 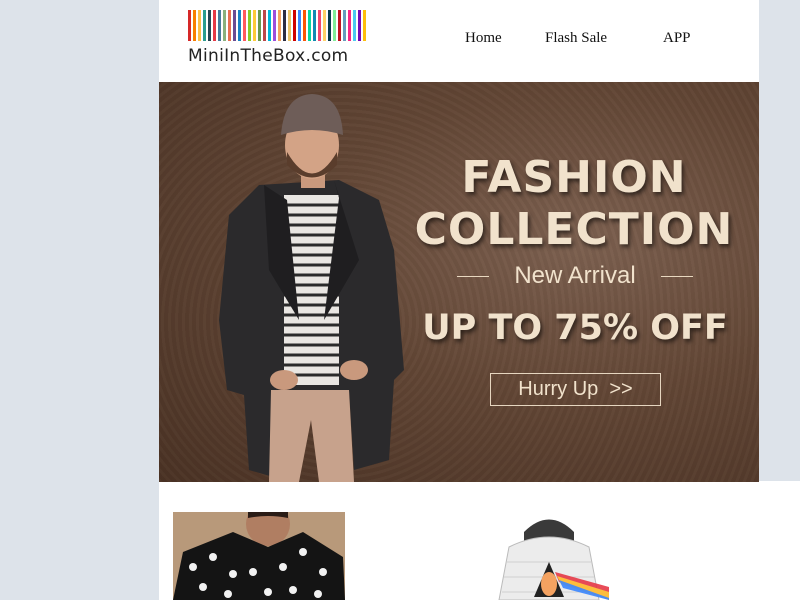 I want to click on logo-text: MiniInTheBox.com, so click(x=268, y=56).